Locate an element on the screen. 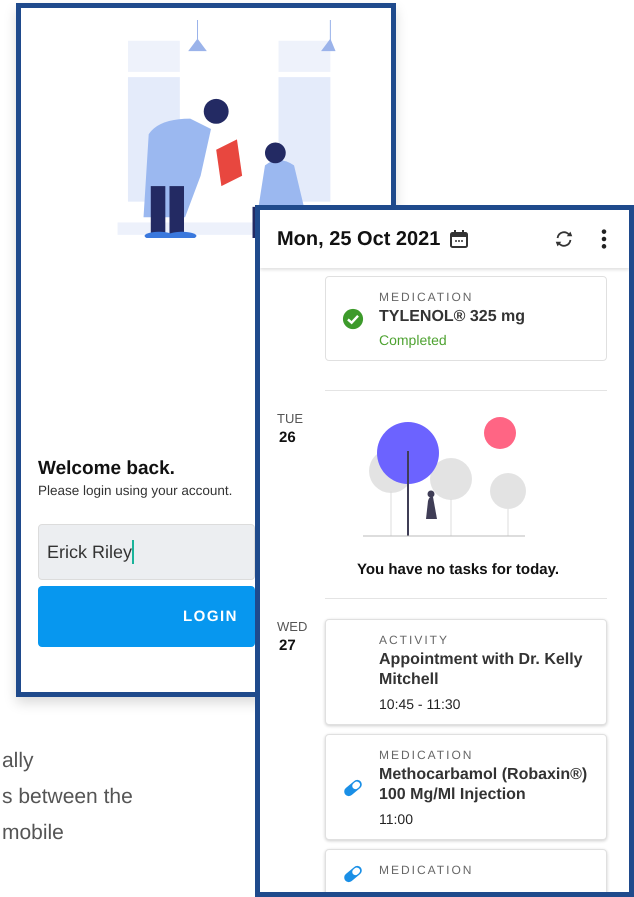 The height and width of the screenshot is (897, 634). more-options-icon is located at coordinates (604, 239).